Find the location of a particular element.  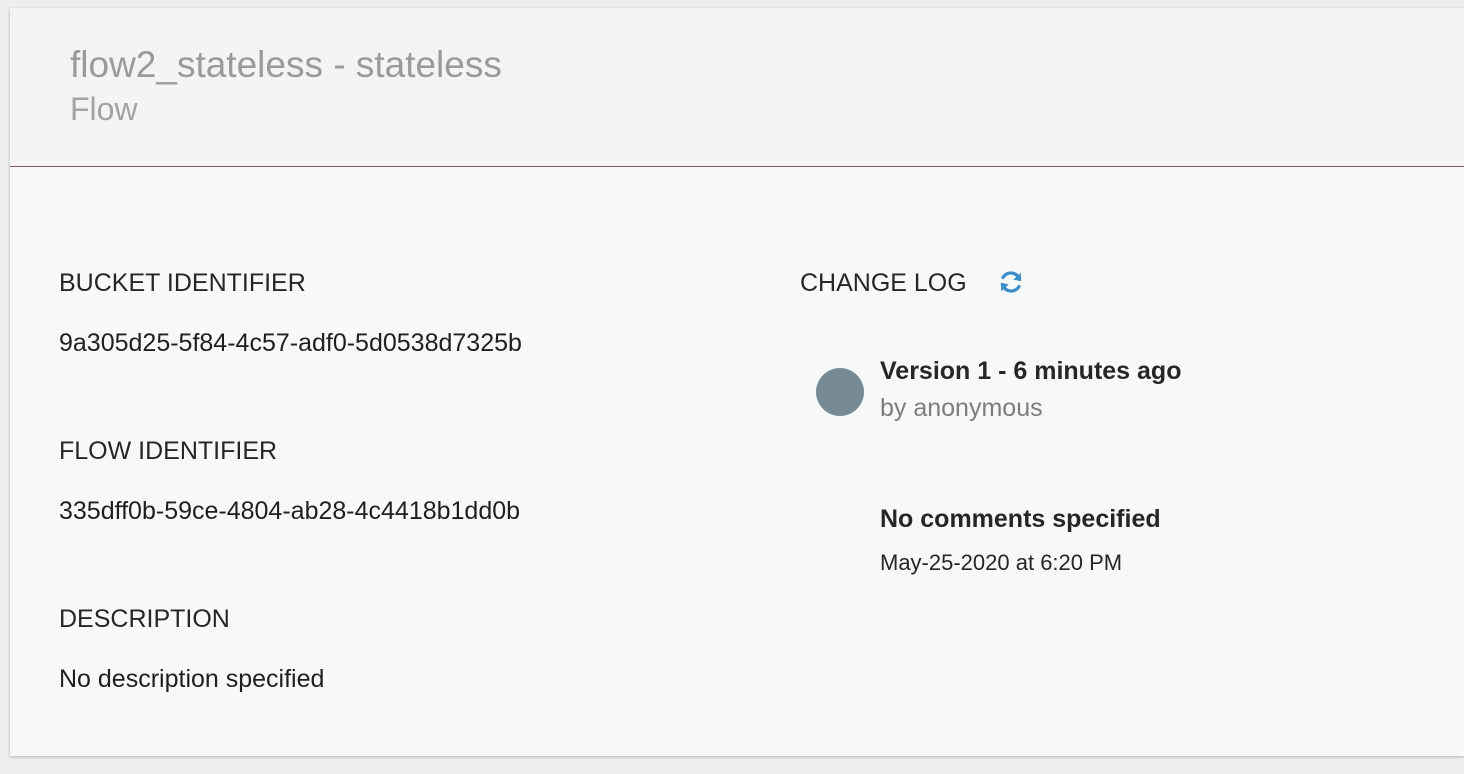

description-value: No description specified is located at coordinates (192, 679).